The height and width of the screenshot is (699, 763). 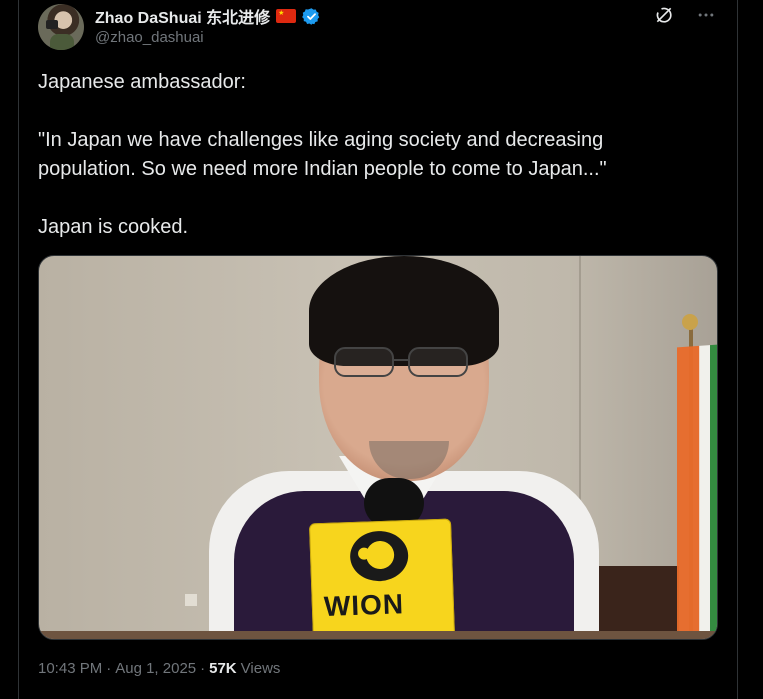 What do you see at coordinates (697, 491) in the screenshot?
I see `video-indian-flag` at bounding box center [697, 491].